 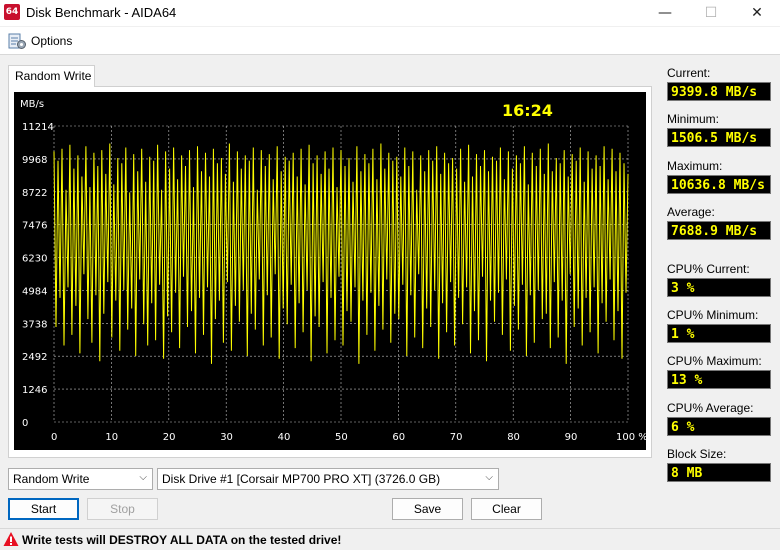 I want to click on y-tick-label: 6230, so click(x=34, y=259).